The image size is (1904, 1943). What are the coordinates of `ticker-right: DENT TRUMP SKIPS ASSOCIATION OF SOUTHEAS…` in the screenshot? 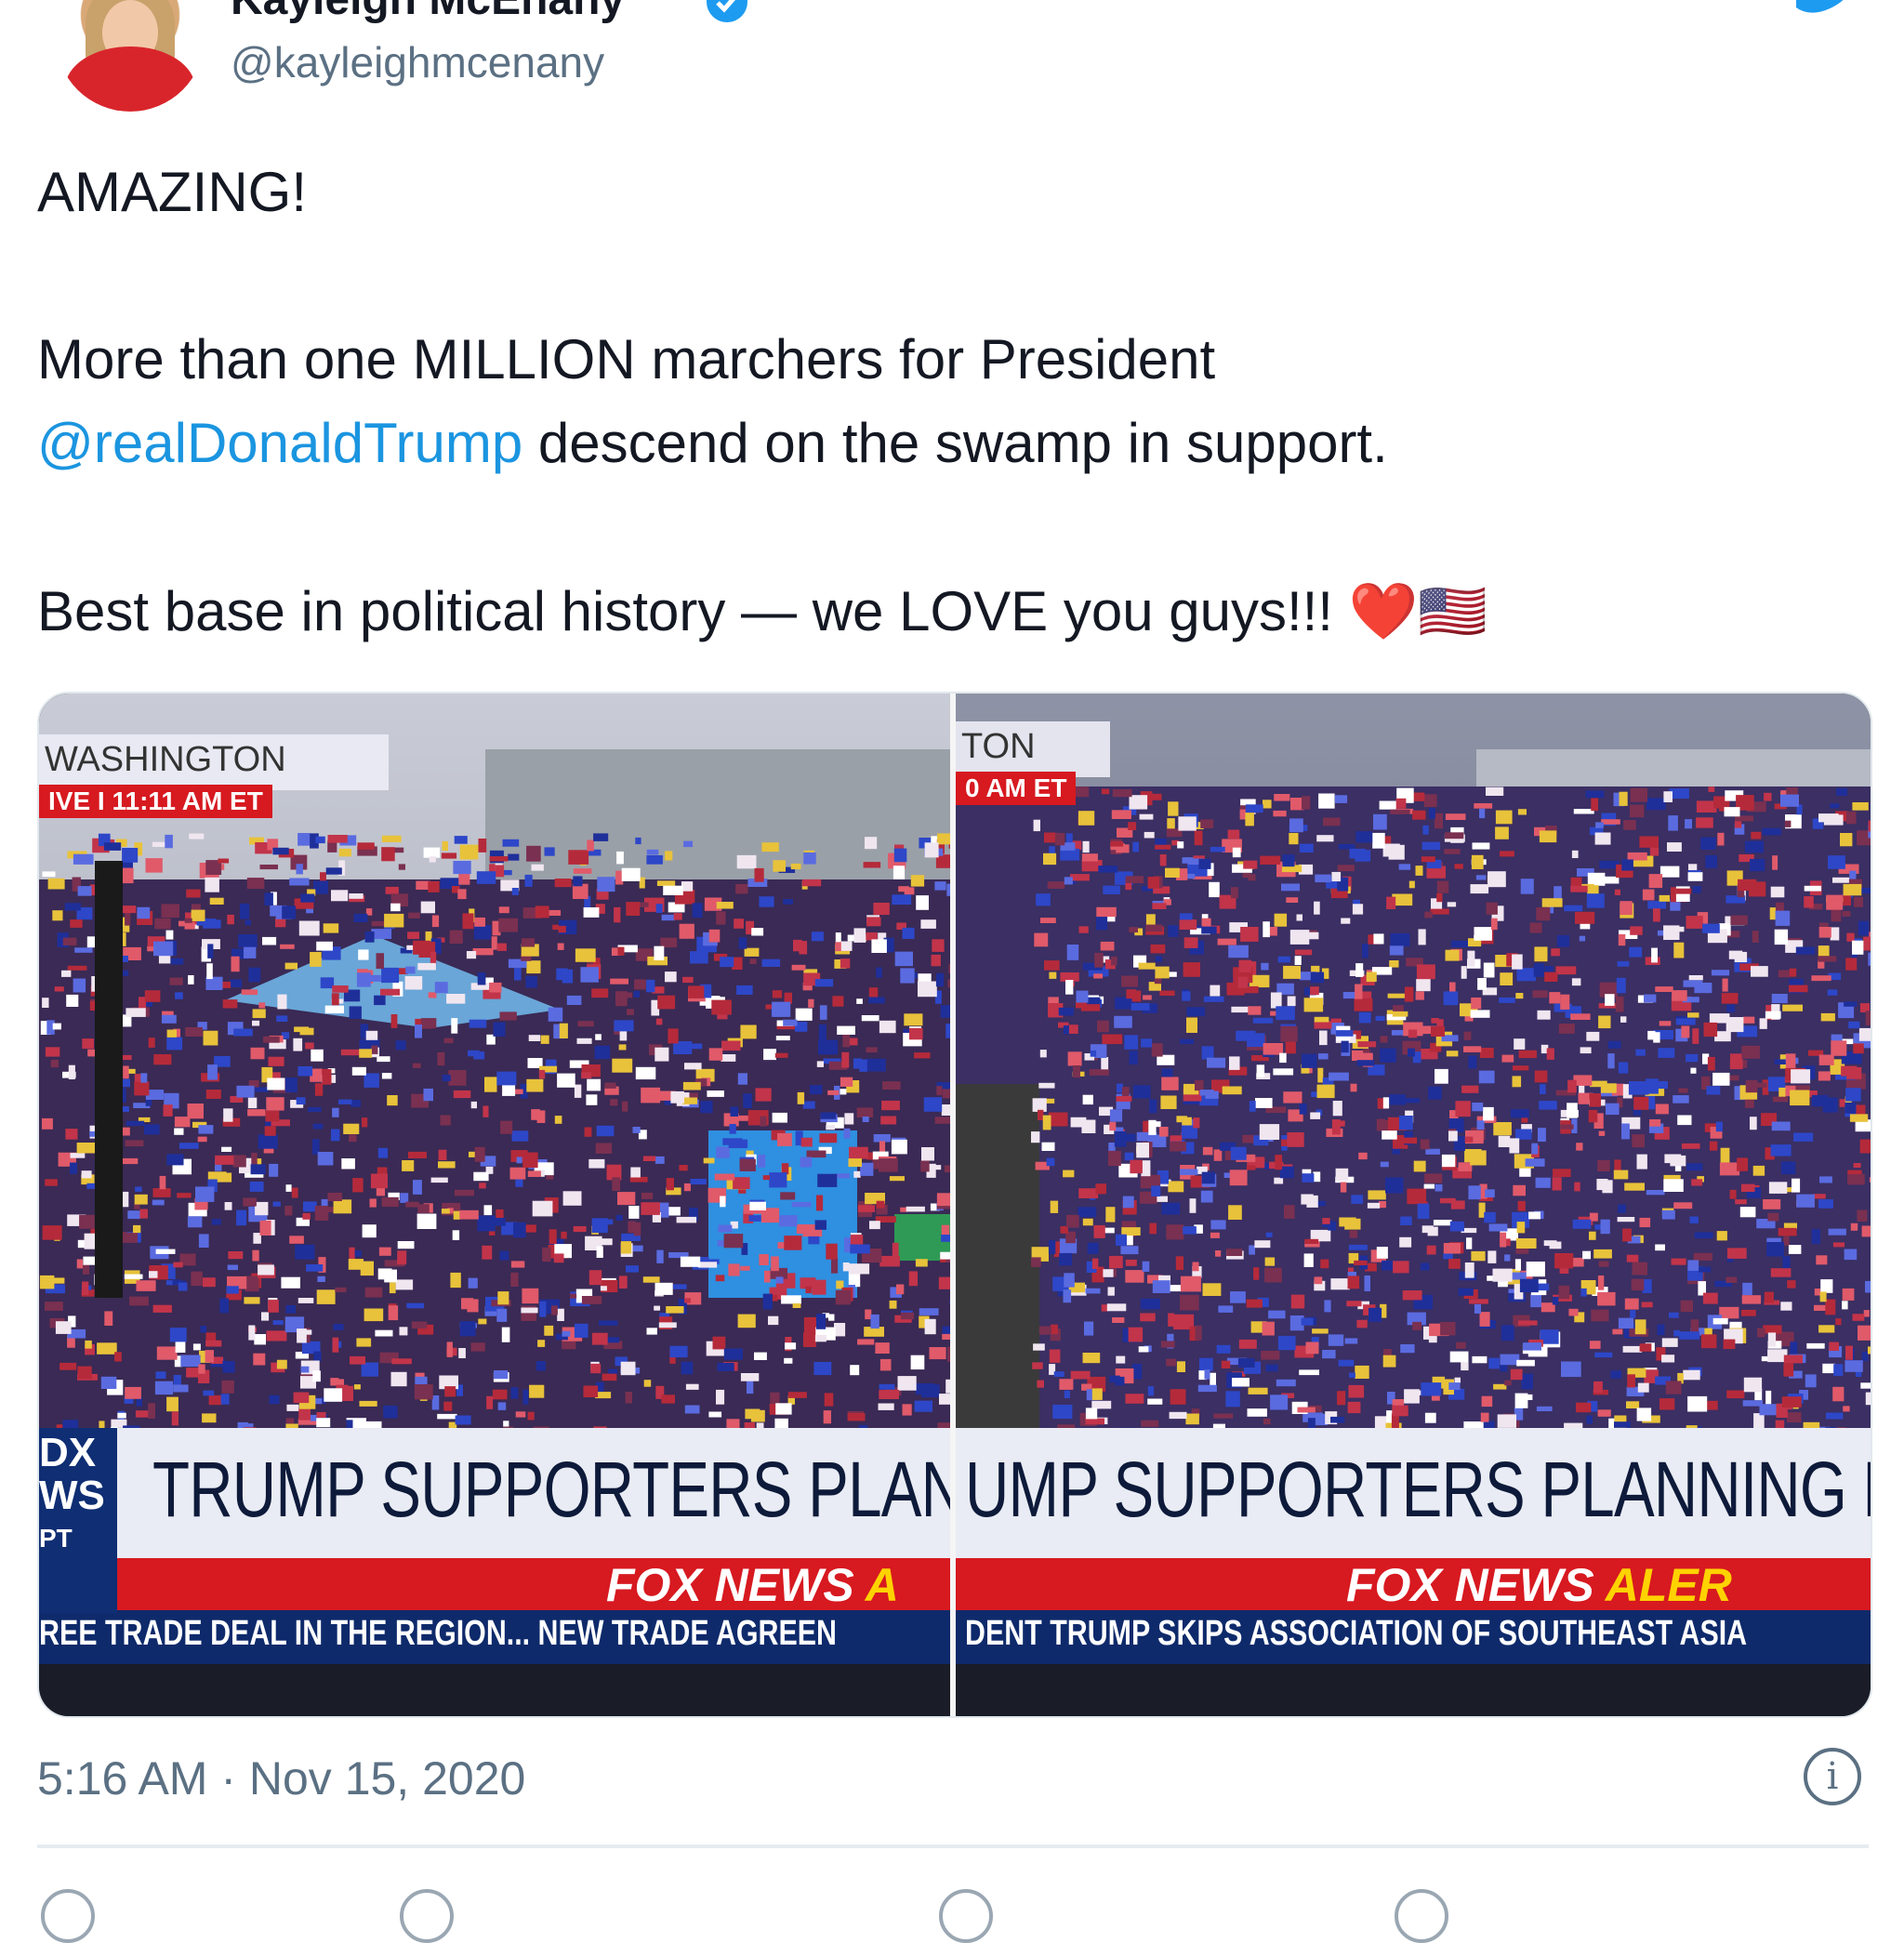 It's located at (1356, 1634).